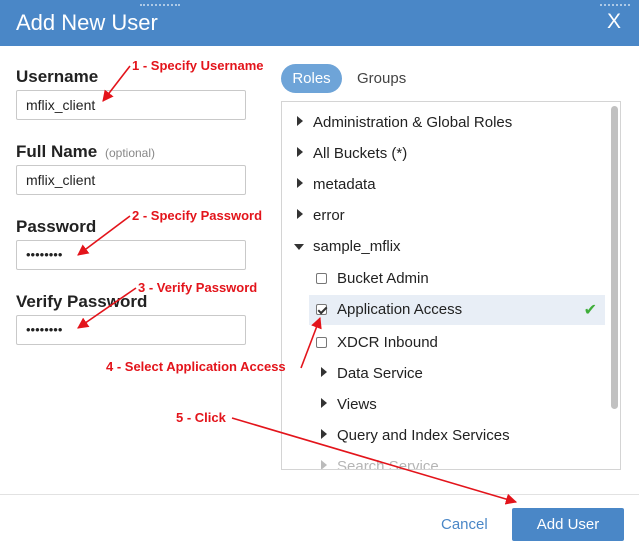 The width and height of the screenshot is (639, 552). What do you see at coordinates (400, 309) in the screenshot?
I see `role-item-label: Application Access` at bounding box center [400, 309].